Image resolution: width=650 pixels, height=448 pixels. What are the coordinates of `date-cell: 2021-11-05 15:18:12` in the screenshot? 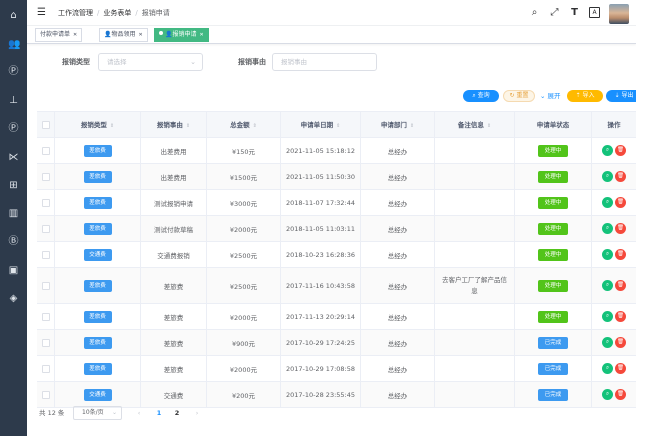 It's located at (321, 150).